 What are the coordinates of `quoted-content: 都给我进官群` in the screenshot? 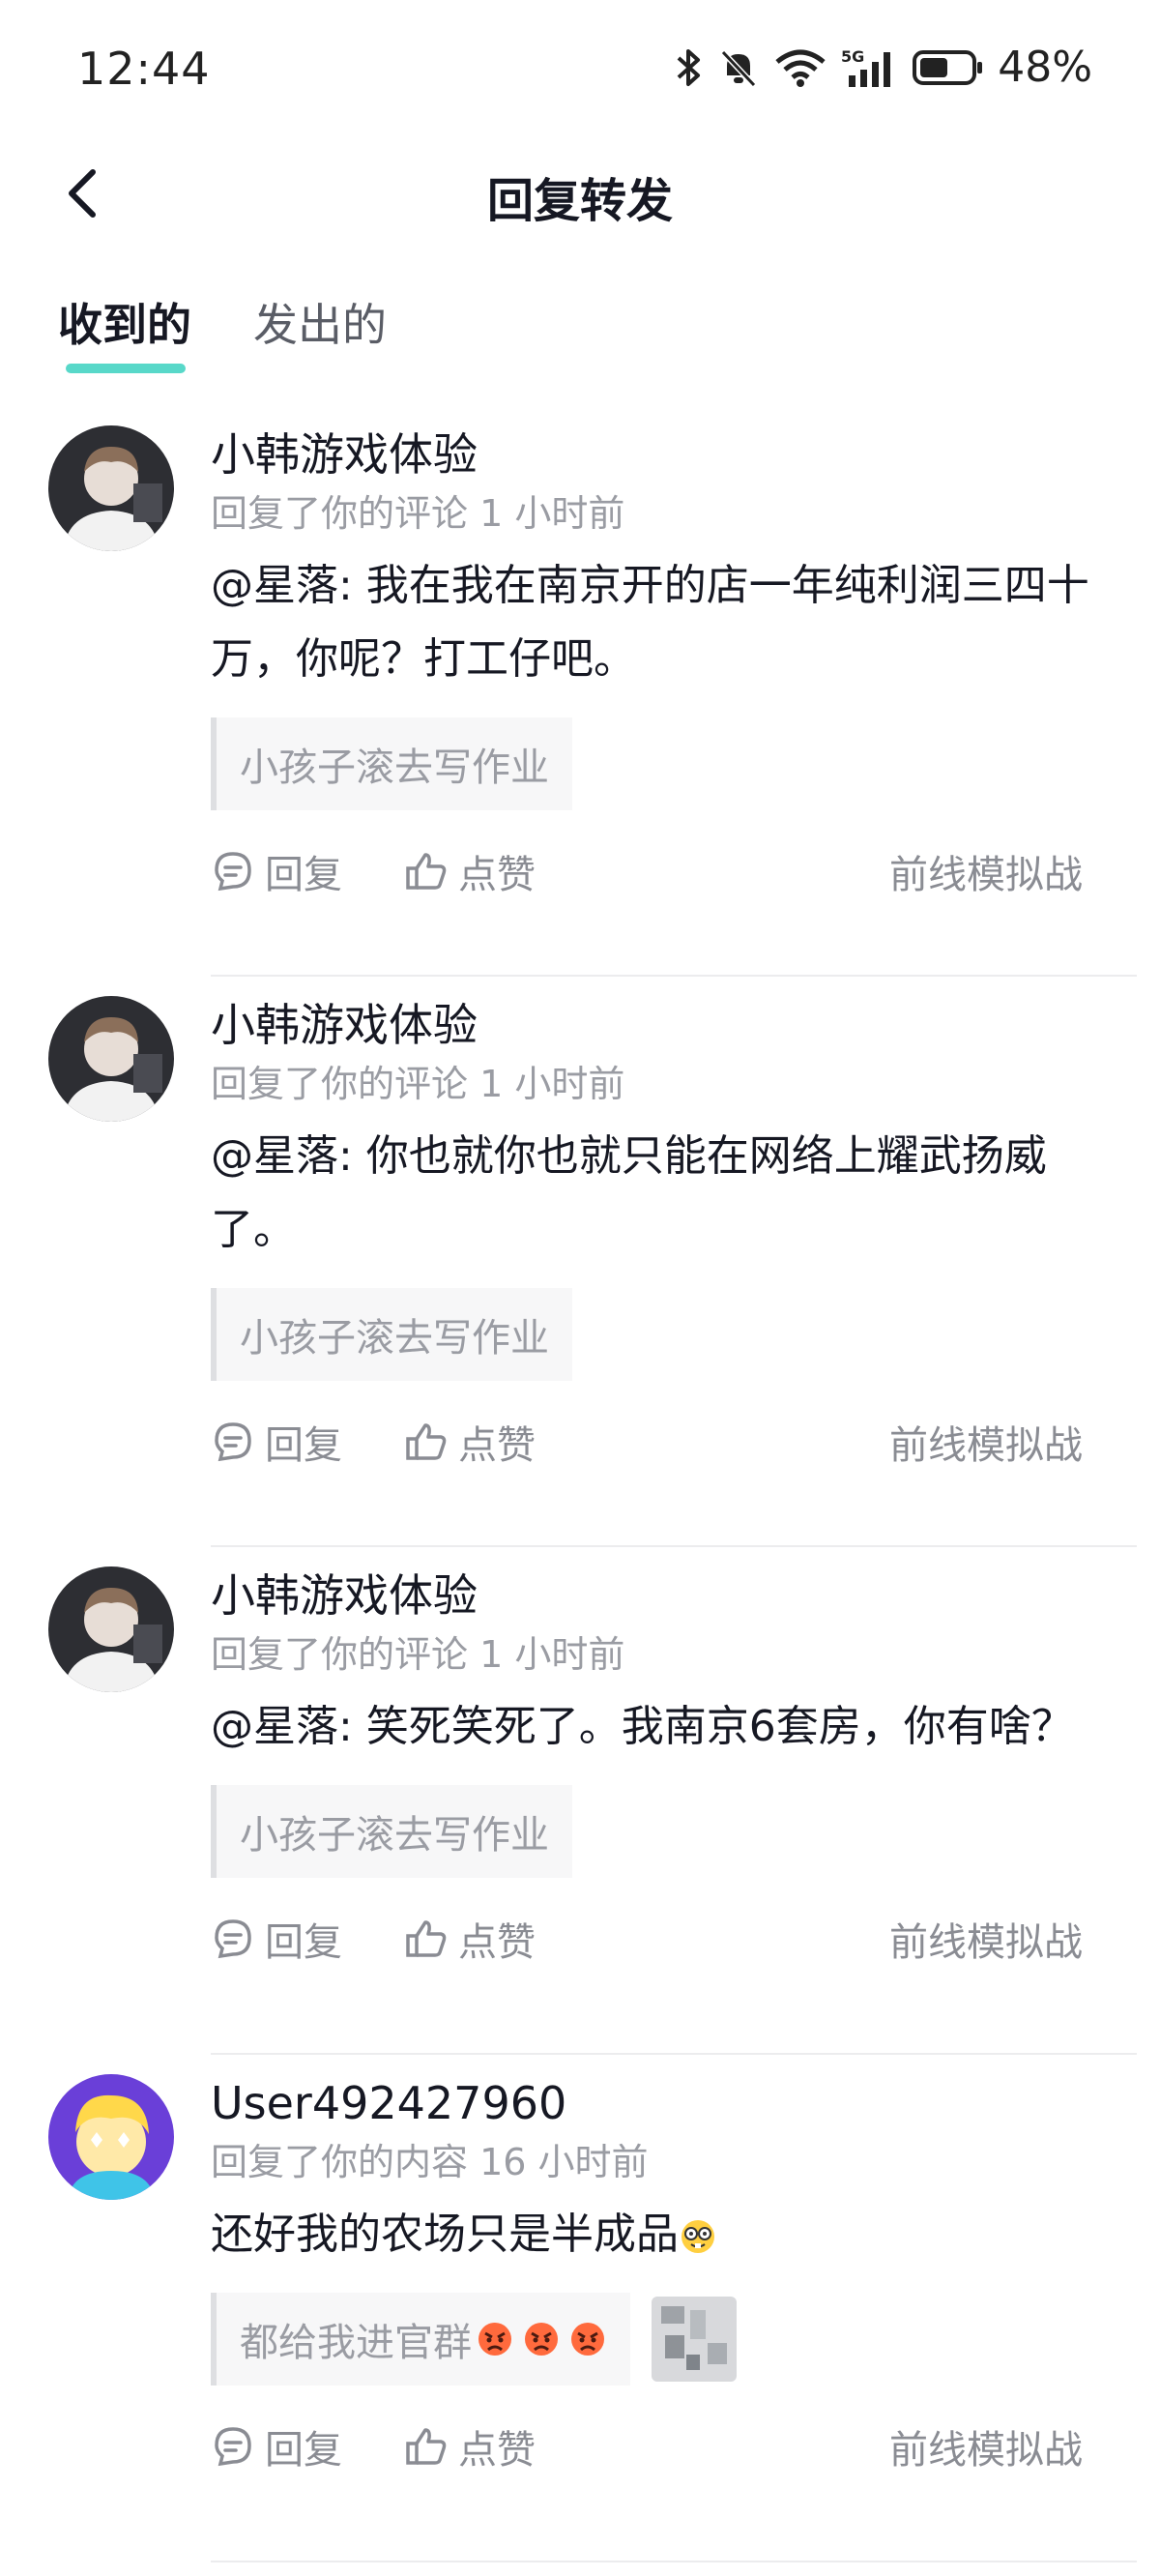 It's located at (421, 2339).